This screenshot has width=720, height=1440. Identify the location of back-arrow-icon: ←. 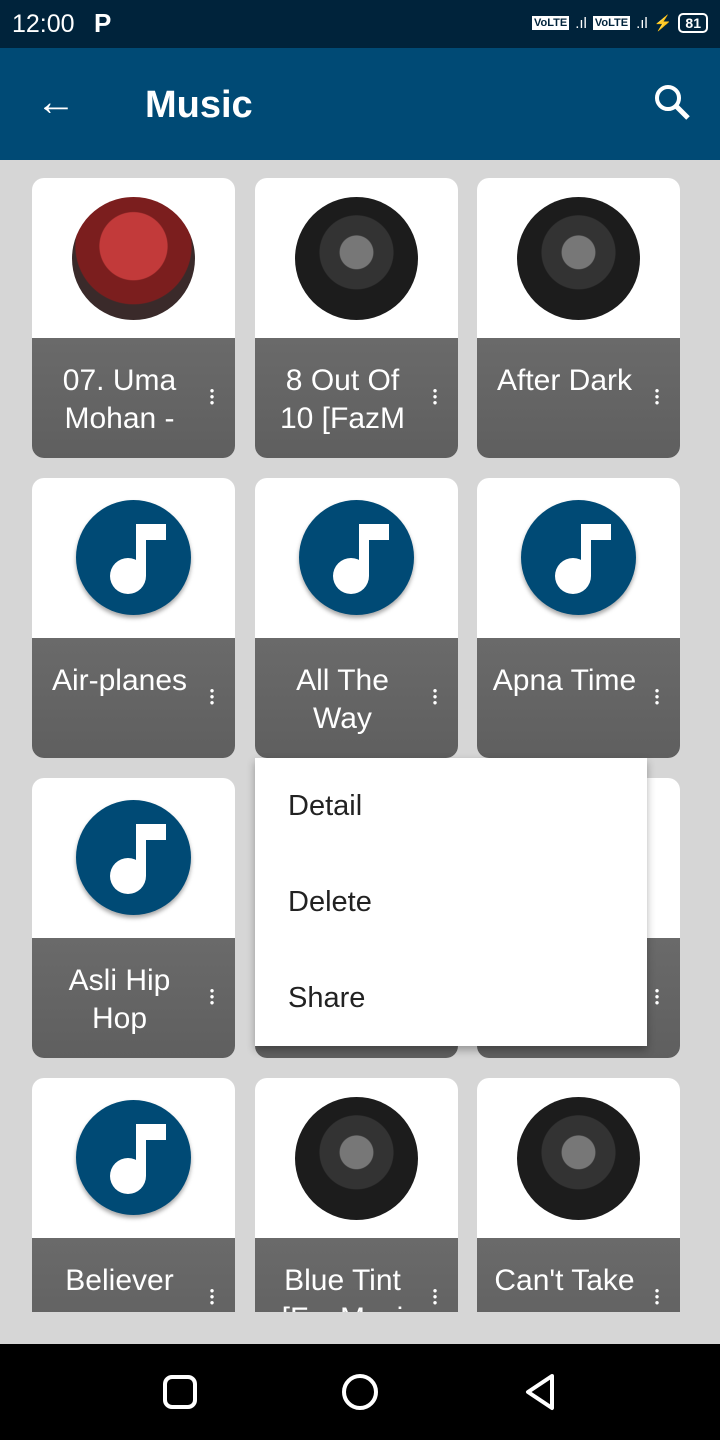
(56, 102).